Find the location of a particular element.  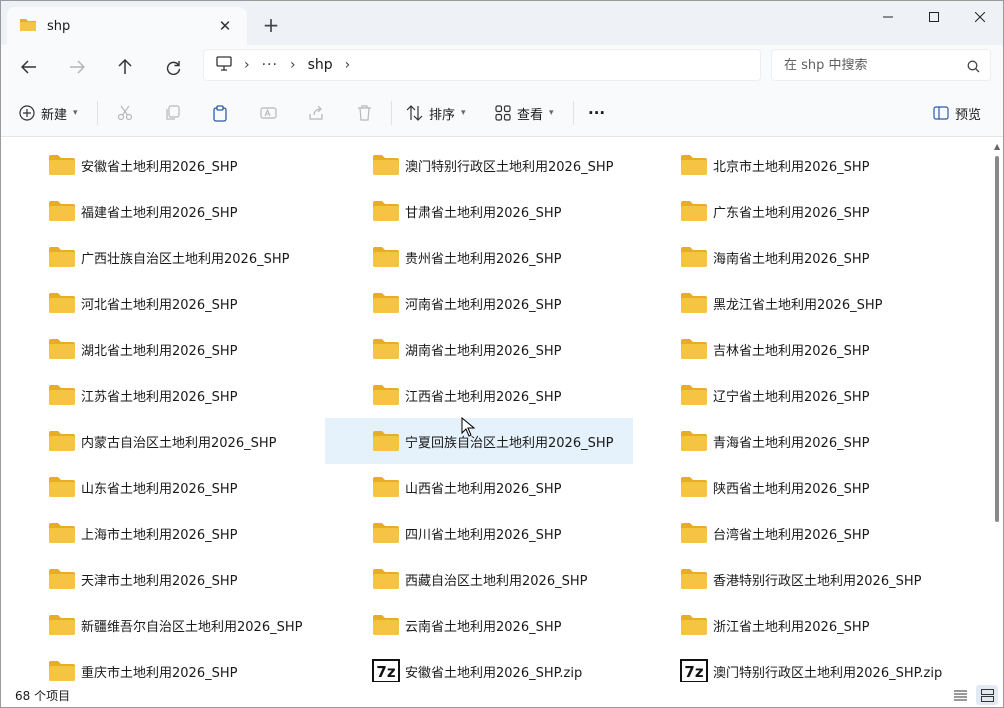

view-button: 查看 ▾ is located at coordinates (524, 113).